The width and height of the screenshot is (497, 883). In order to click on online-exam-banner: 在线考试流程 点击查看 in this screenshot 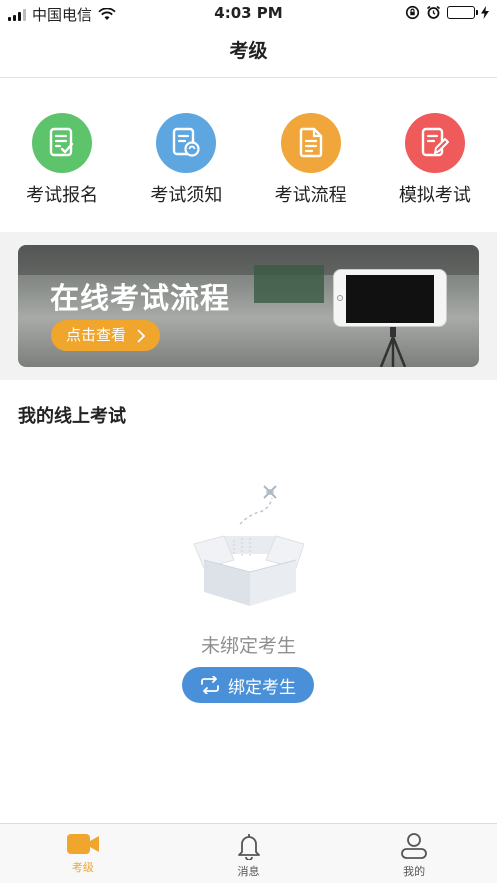, I will do `click(248, 306)`.